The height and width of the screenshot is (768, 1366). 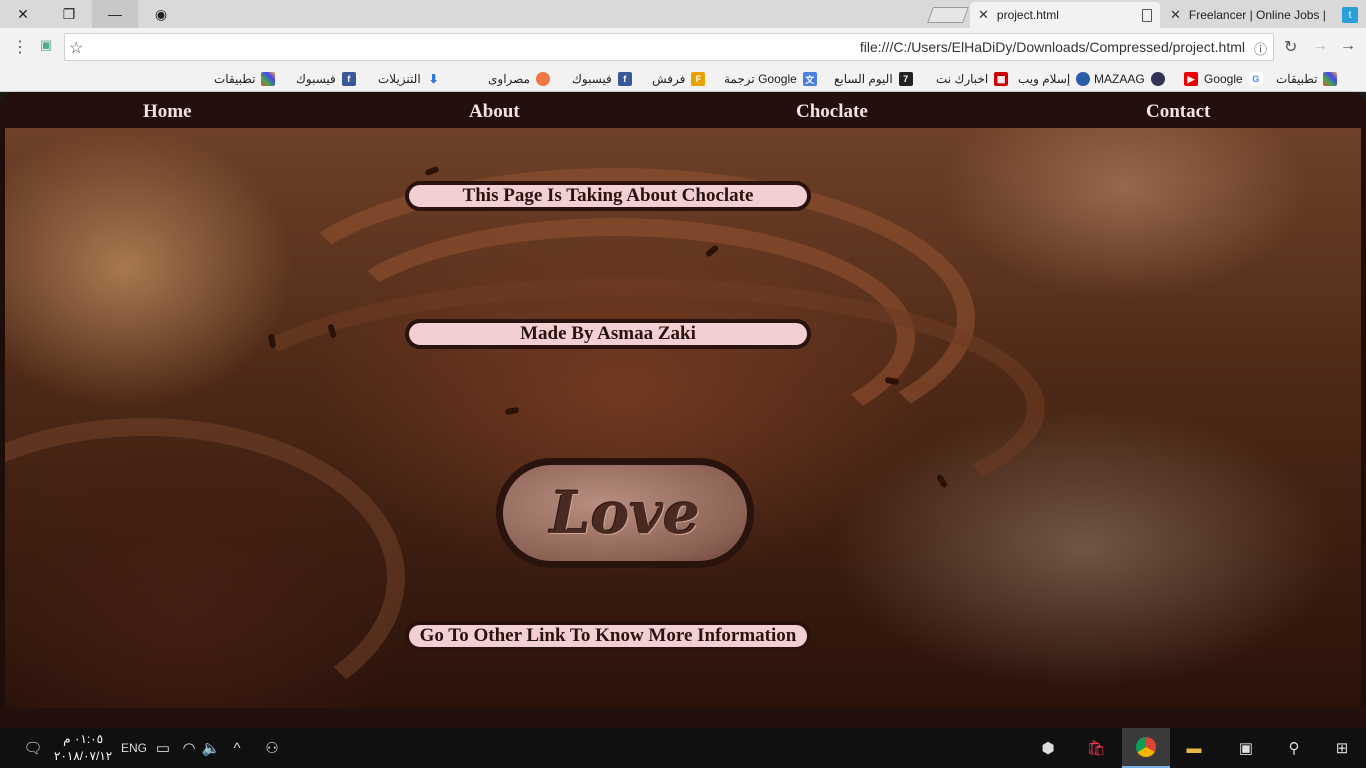 What do you see at coordinates (76, 48) in the screenshot?
I see `bookmark-star-icon: ☆` at bounding box center [76, 48].